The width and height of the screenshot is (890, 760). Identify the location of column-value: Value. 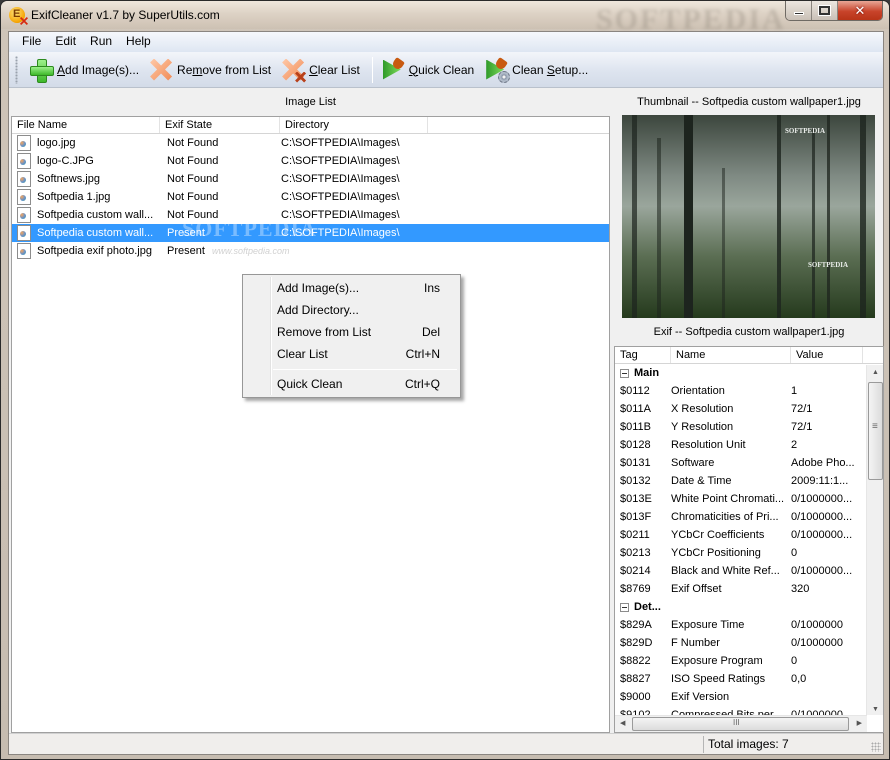
(827, 355).